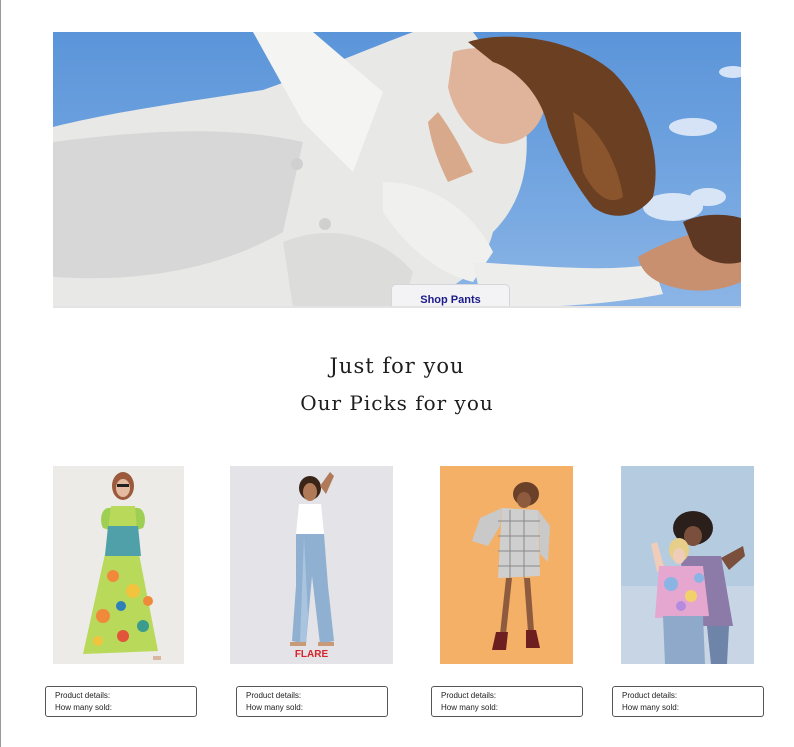 This screenshot has height=747, width=794. What do you see at coordinates (121, 701) in the screenshot?
I see `product-details-card-1: Product details: How many sold:` at bounding box center [121, 701].